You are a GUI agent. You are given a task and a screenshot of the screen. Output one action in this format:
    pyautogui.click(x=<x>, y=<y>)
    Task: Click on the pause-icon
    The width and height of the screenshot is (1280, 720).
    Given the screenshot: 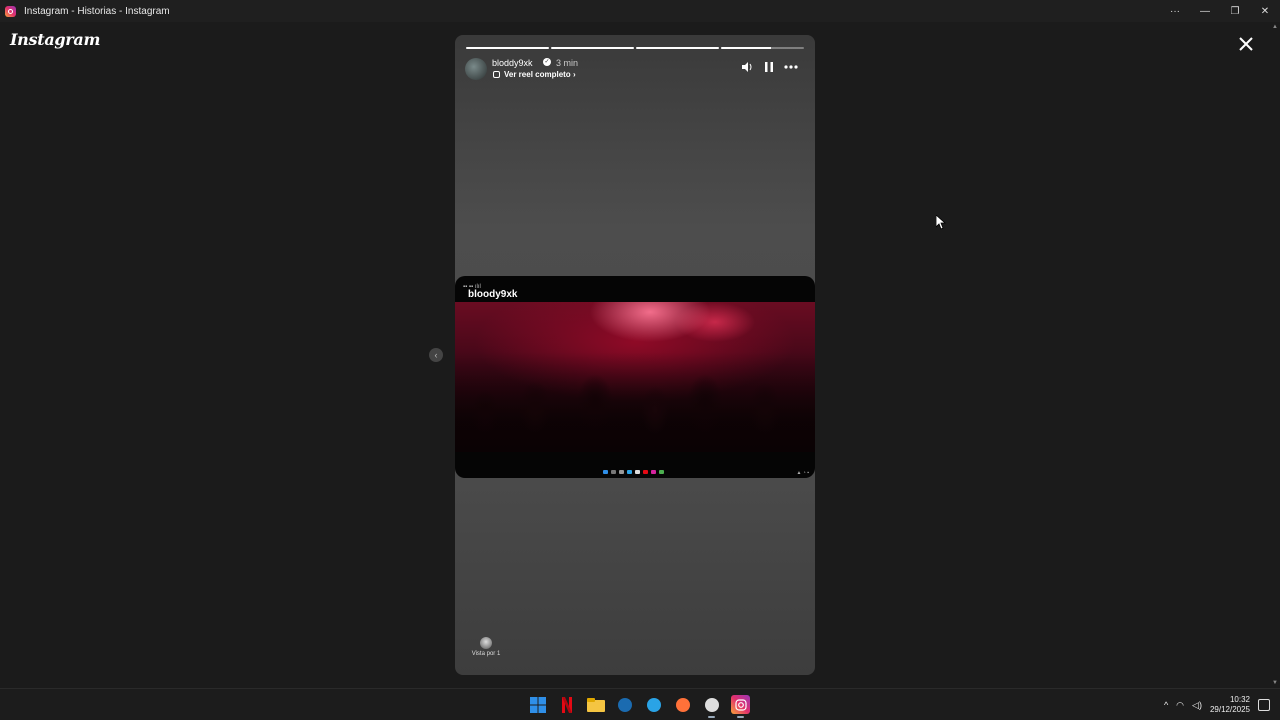 What is the action you would take?
    pyautogui.click(x=769, y=67)
    